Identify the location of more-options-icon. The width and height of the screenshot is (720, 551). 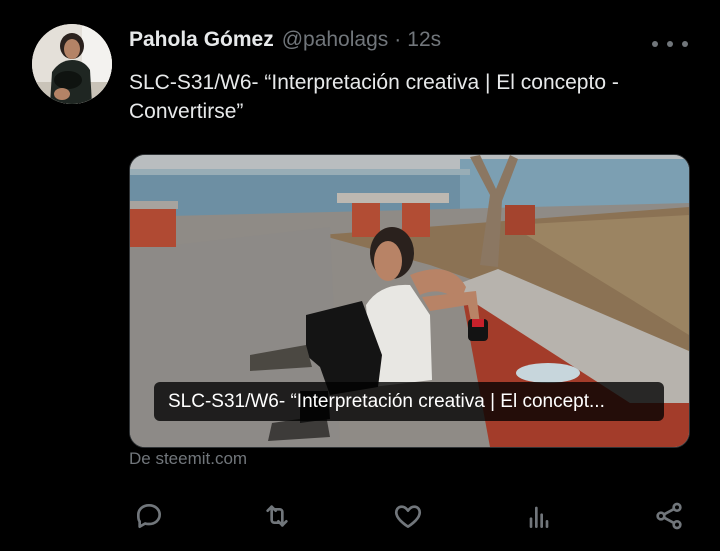
(670, 44).